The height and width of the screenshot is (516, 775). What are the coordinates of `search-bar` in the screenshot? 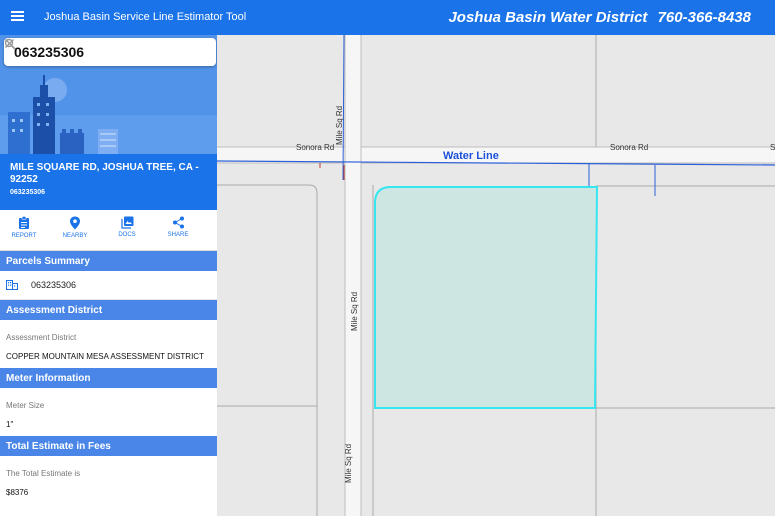 It's located at (110, 52).